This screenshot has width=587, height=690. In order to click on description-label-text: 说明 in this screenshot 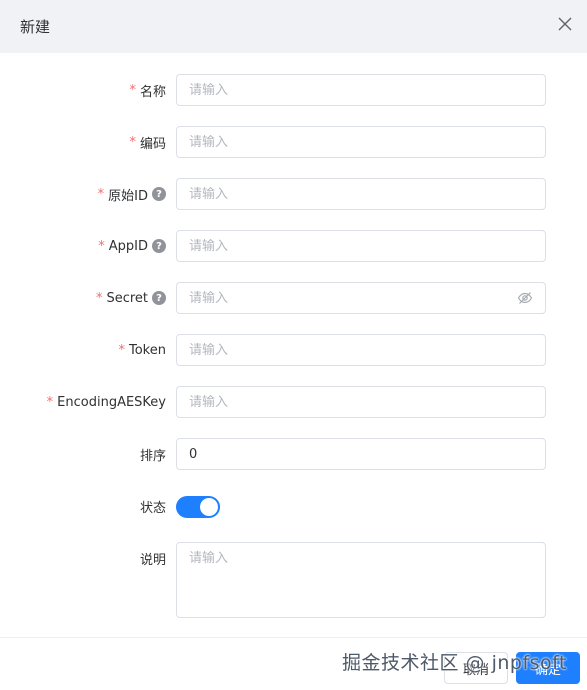, I will do `click(152, 560)`.